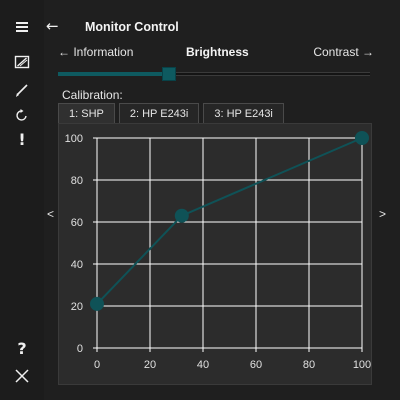 The width and height of the screenshot is (400, 400). I want to click on close-icon, so click(22, 376).